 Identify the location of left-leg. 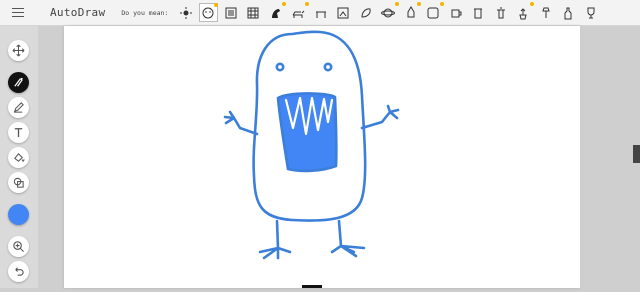
(275, 239).